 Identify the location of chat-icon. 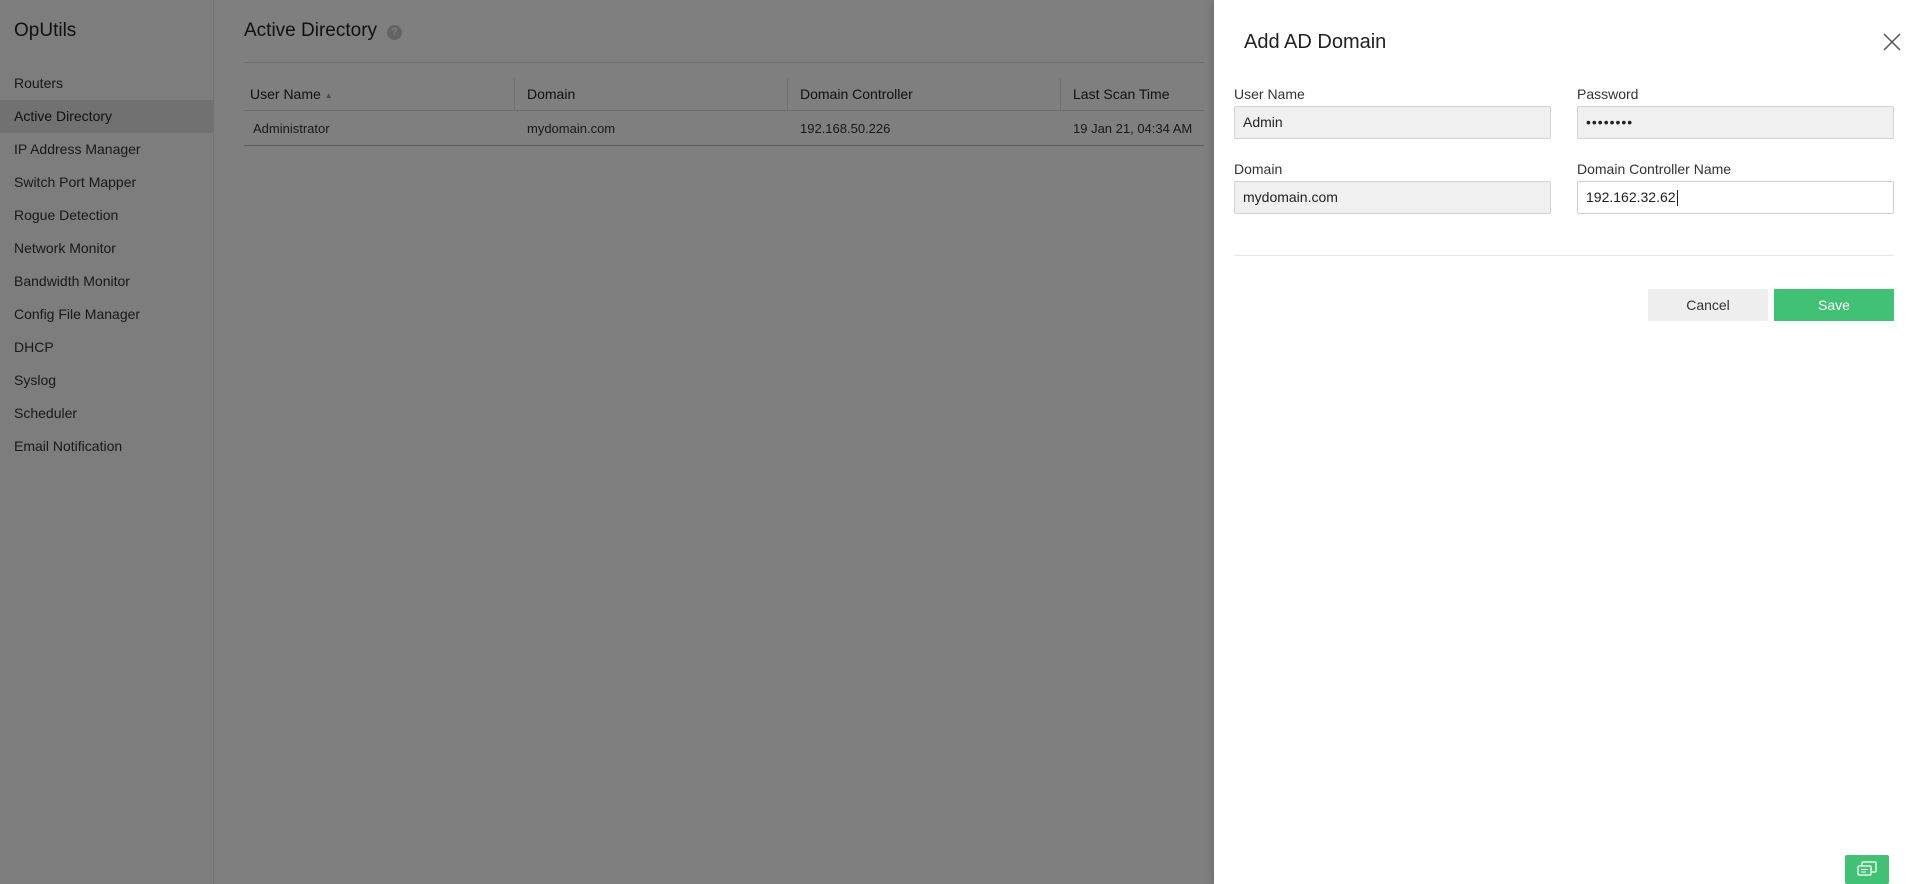
(1867, 868).